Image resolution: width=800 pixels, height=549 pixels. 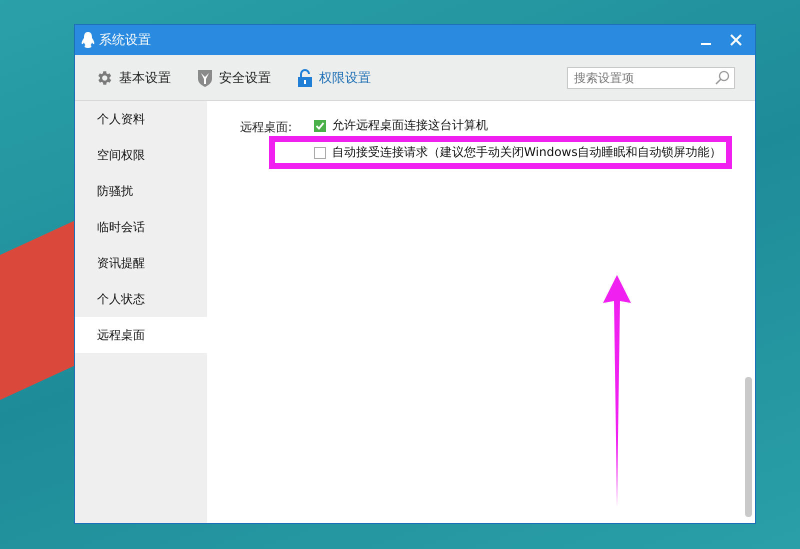 I want to click on search-field: 搜索设置项, so click(x=651, y=77).